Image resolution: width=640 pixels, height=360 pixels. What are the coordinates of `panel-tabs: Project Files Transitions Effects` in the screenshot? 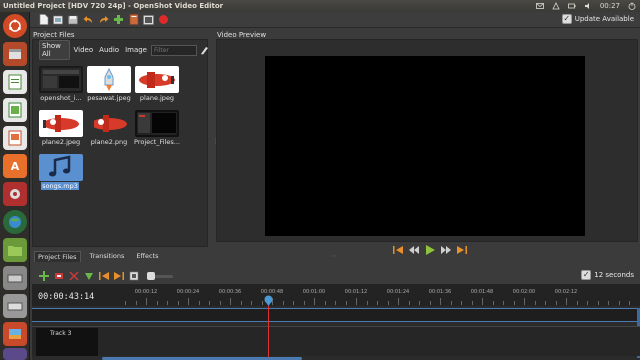 It's located at (97, 256).